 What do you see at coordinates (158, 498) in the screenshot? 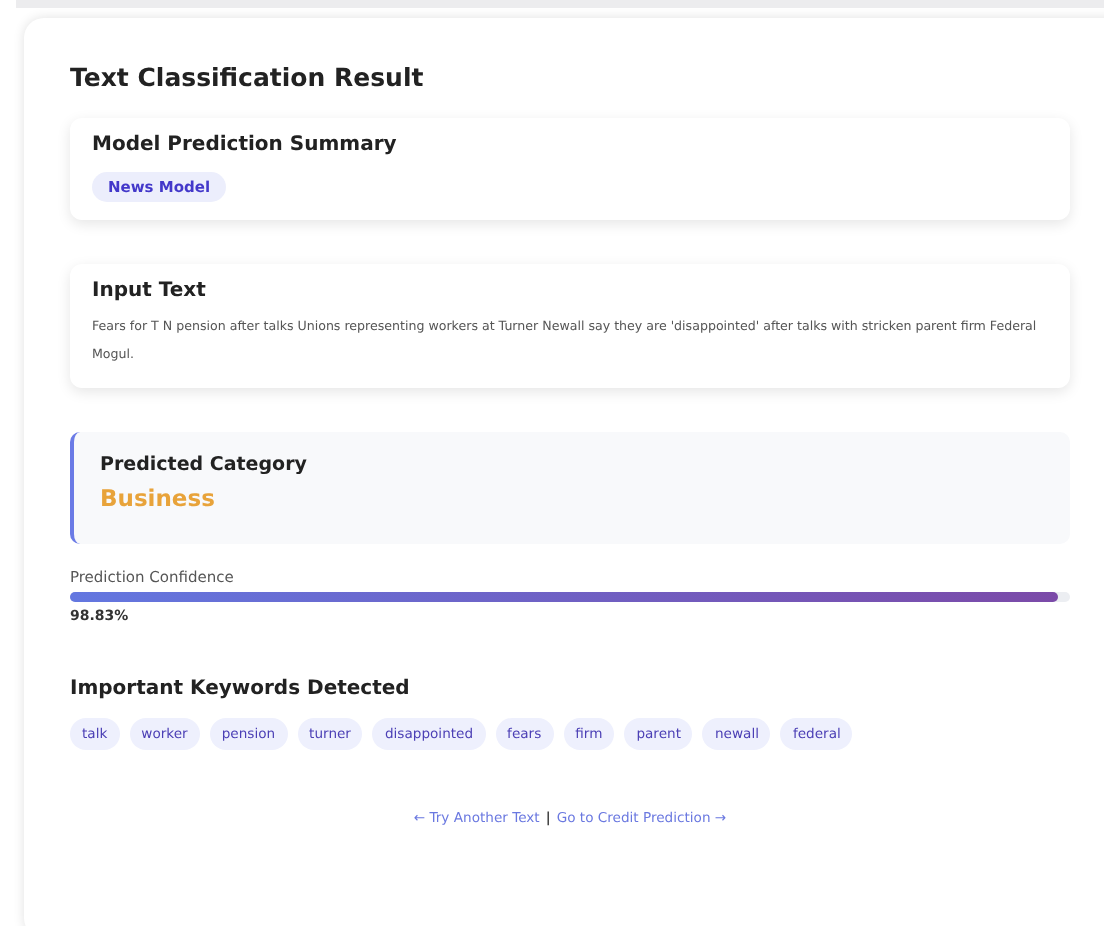
I see `category-value: Business` at bounding box center [158, 498].